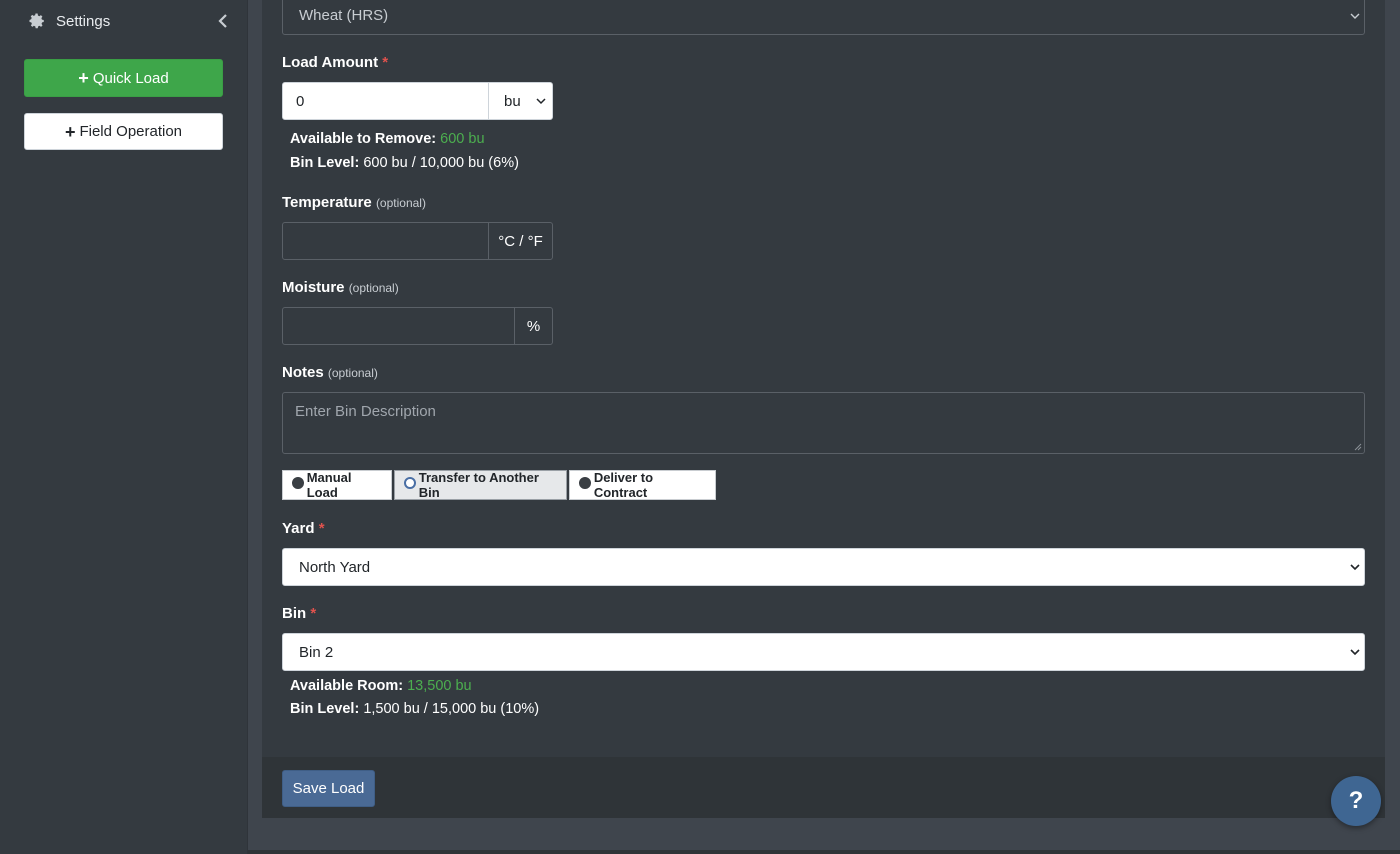 The width and height of the screenshot is (1400, 854). Describe the element at coordinates (347, 686) in the screenshot. I see `available-room-label: Available Room:` at that location.